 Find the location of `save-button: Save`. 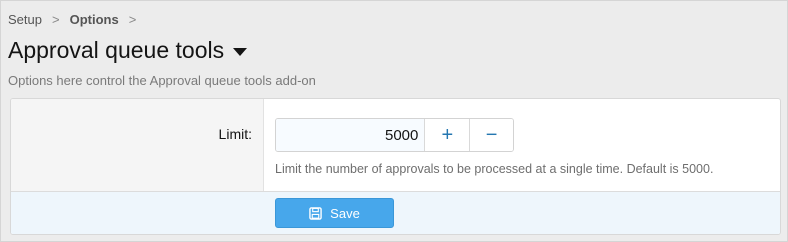

save-button: Save is located at coordinates (334, 213).